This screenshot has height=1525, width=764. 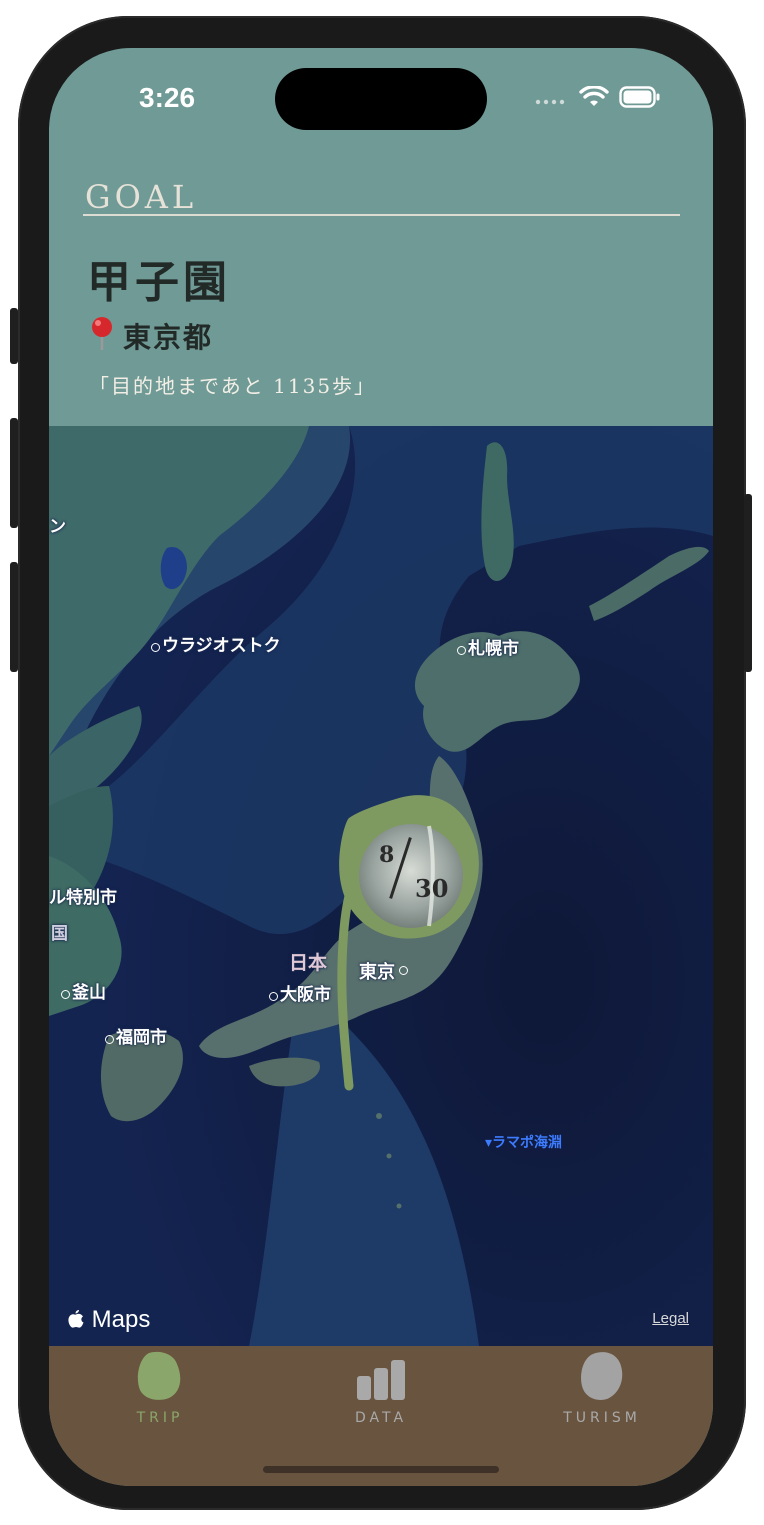 I want to click on tab-data-label: DATA, so click(x=381, y=1418).